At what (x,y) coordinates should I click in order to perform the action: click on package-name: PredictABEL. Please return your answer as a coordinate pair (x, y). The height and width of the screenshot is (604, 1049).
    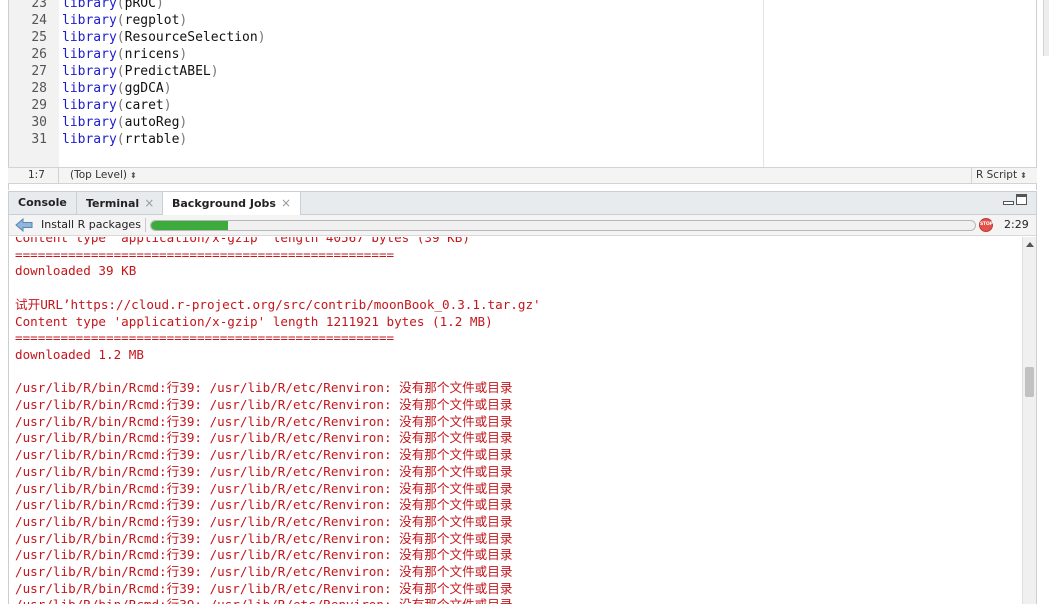
    Looking at the image, I should click on (167, 71).